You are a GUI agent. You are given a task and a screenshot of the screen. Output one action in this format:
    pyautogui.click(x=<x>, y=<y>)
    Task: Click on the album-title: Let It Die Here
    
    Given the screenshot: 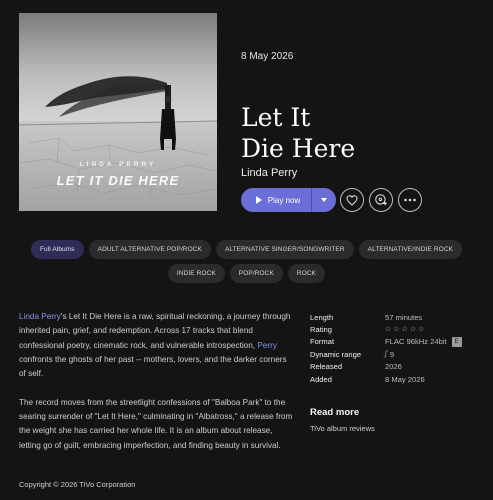 What is the action you would take?
    pyautogui.click(x=361, y=133)
    